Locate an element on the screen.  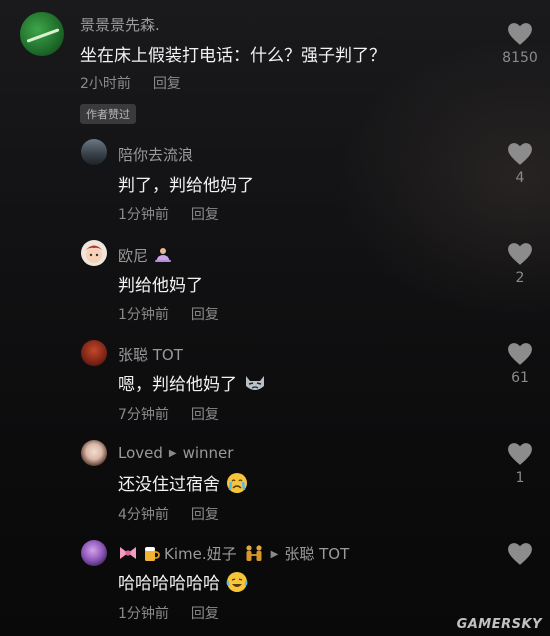
like-count: 8150 is located at coordinates (520, 58).